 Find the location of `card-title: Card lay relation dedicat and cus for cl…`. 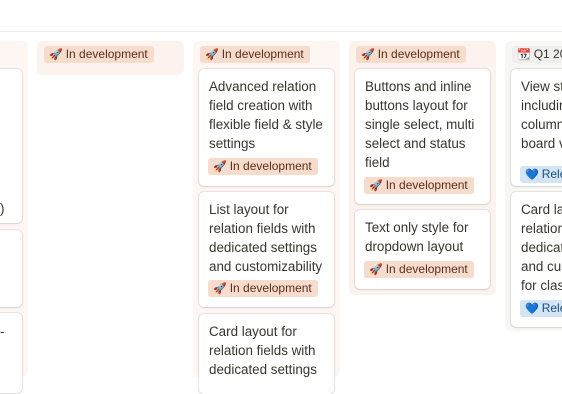

card-title: Card lay relation dedicat and cus for cl… is located at coordinates (541, 247).